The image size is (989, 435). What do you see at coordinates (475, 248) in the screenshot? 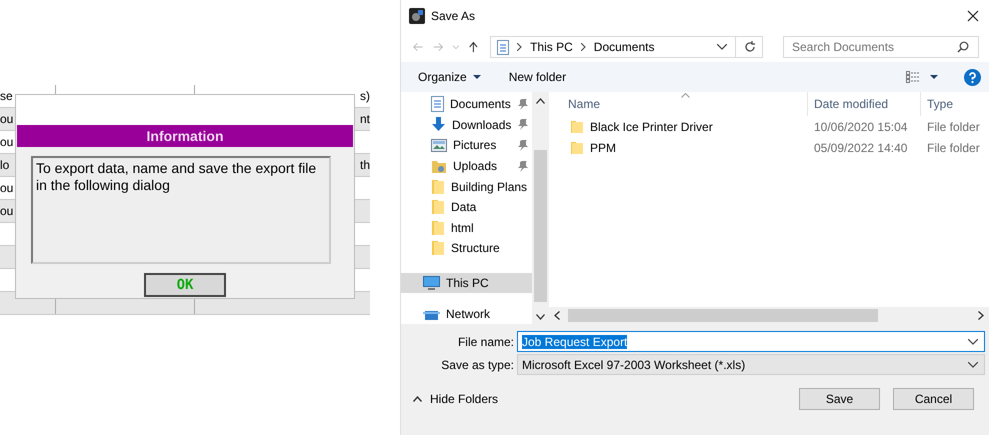
I see `nav-label: Structure` at bounding box center [475, 248].